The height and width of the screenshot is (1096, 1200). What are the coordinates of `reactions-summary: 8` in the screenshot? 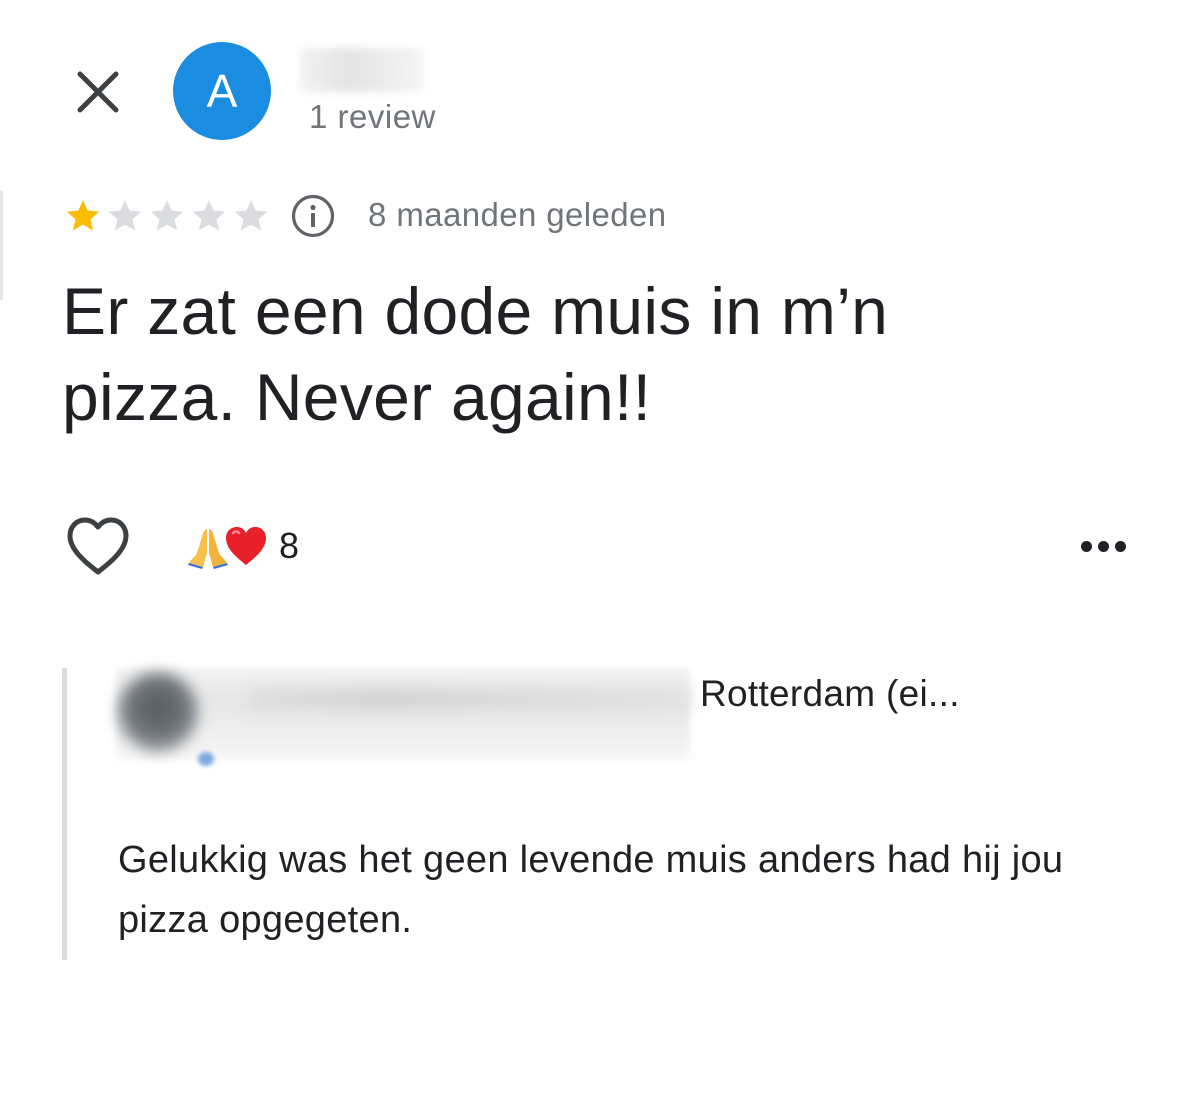 It's located at (242, 546).